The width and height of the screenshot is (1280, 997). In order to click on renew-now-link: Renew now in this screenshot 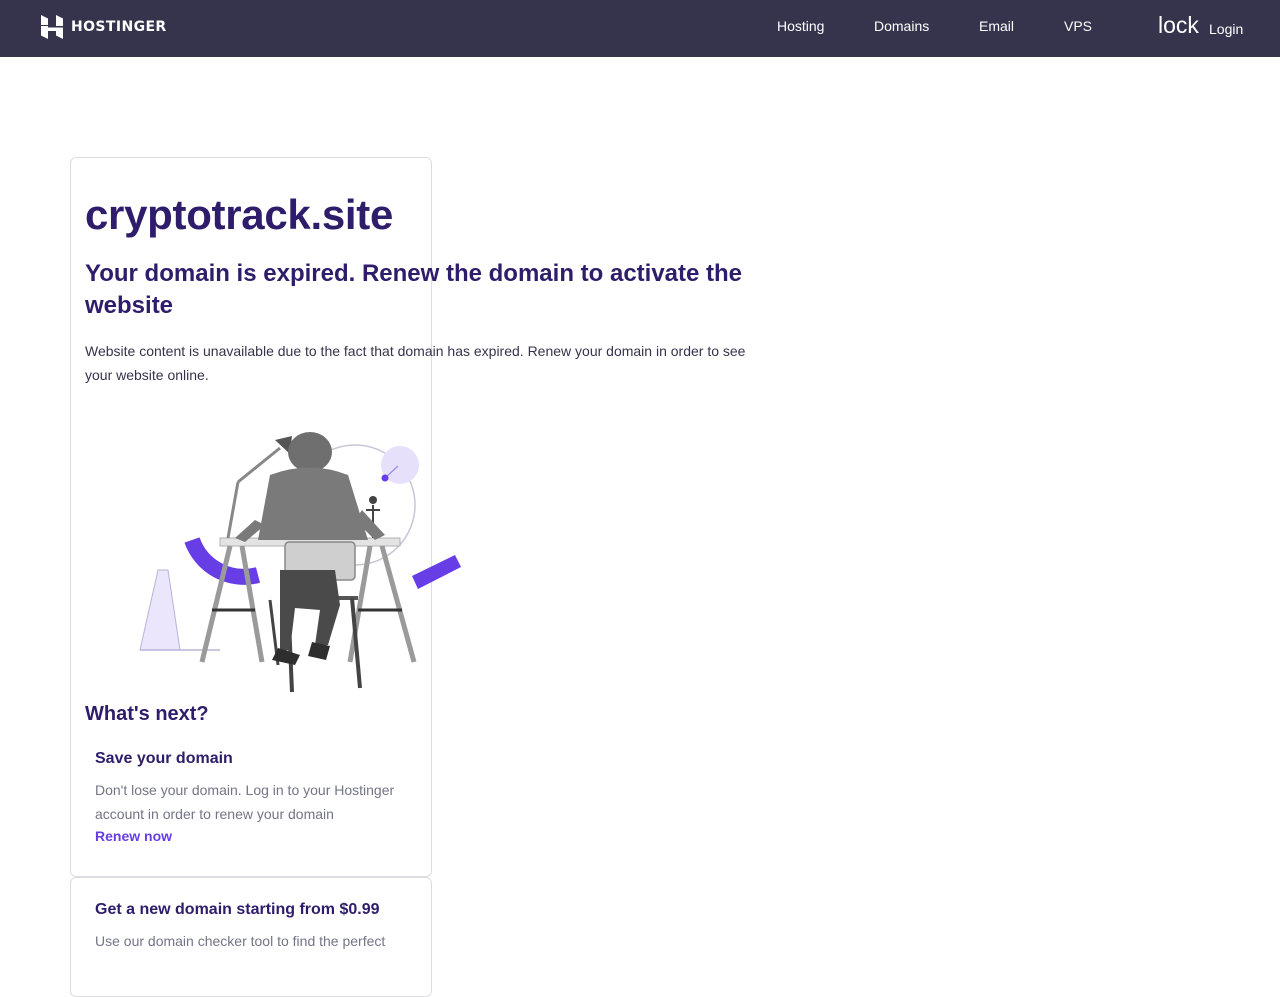, I will do `click(133, 836)`.